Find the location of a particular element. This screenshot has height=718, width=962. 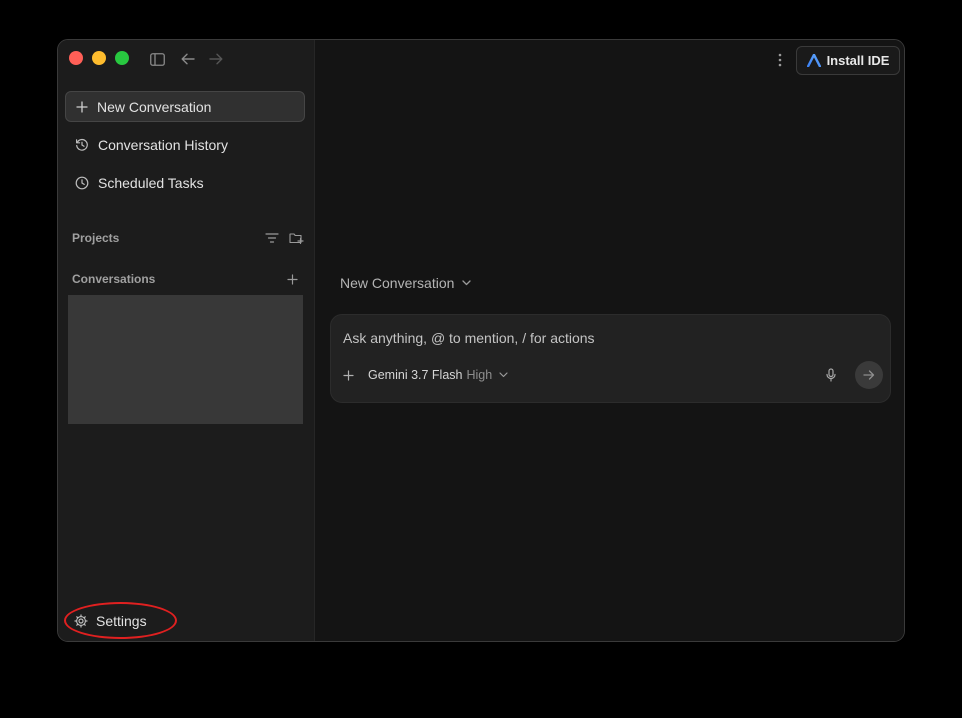

new-conversation-label: New Conversation is located at coordinates (154, 106).